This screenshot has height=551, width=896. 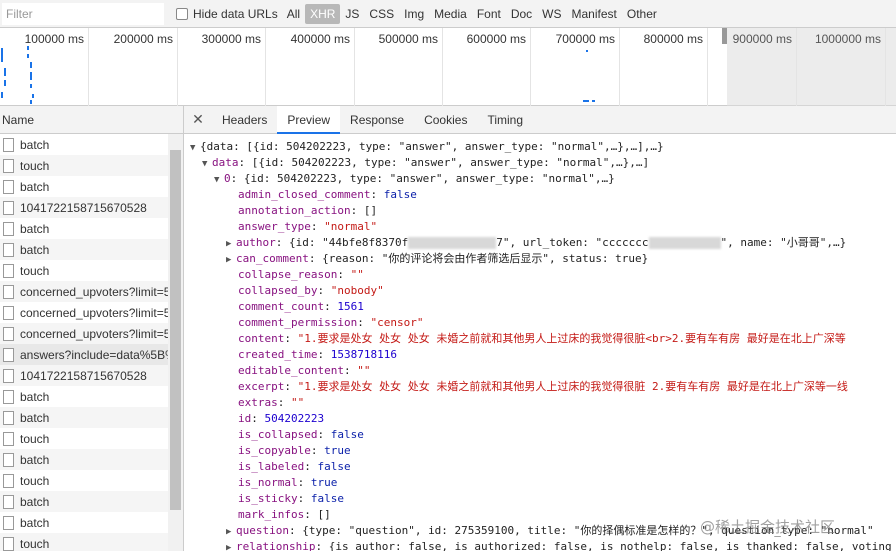 I want to click on tab-response: Response, so click(x=377, y=120).